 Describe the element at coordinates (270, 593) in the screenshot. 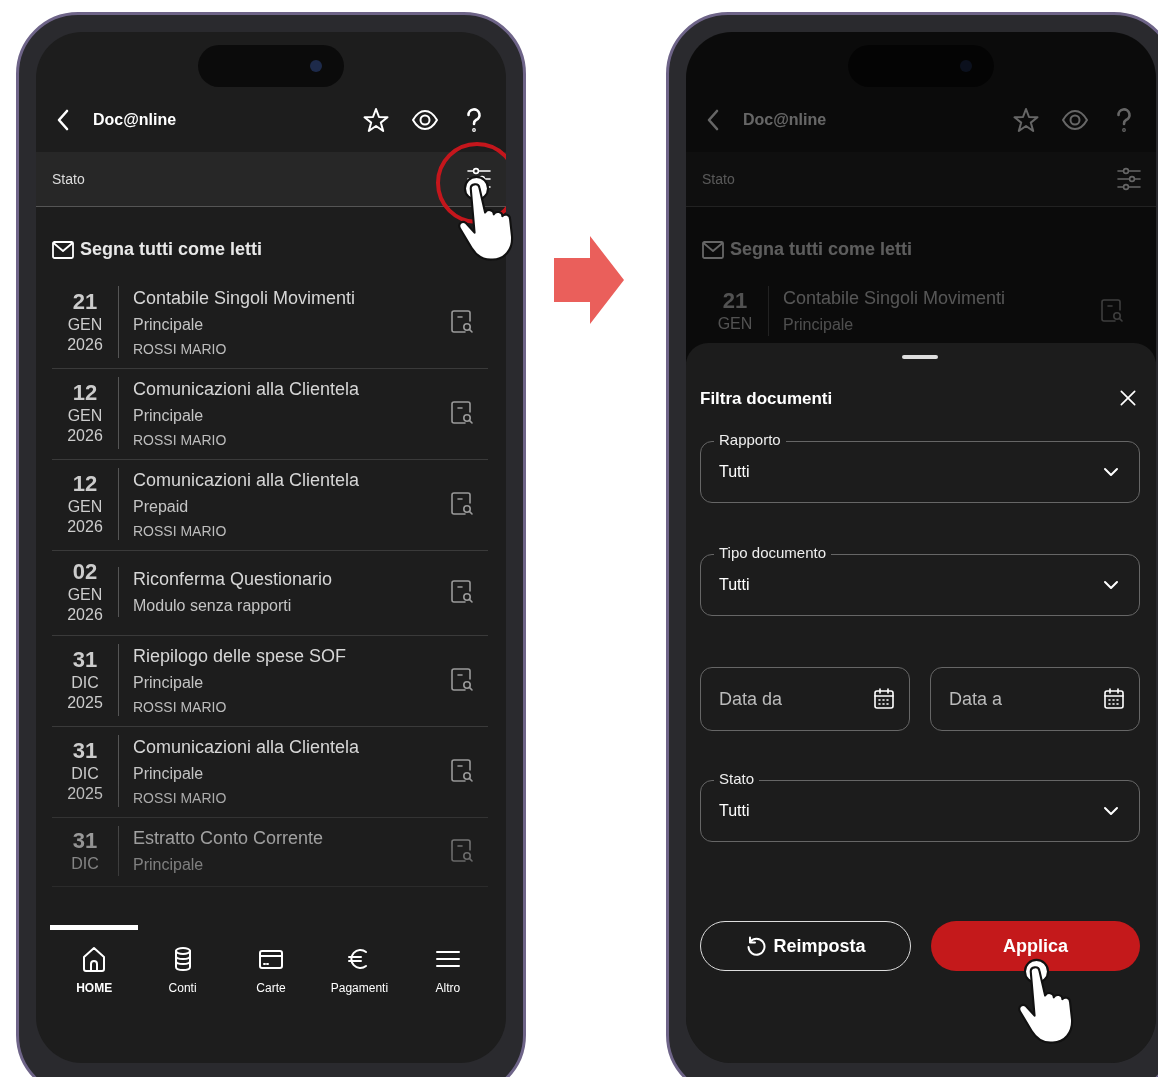

I see `document-row: 02 GEN 2026 Riconferma Questionario Modulo senza rapporti` at that location.